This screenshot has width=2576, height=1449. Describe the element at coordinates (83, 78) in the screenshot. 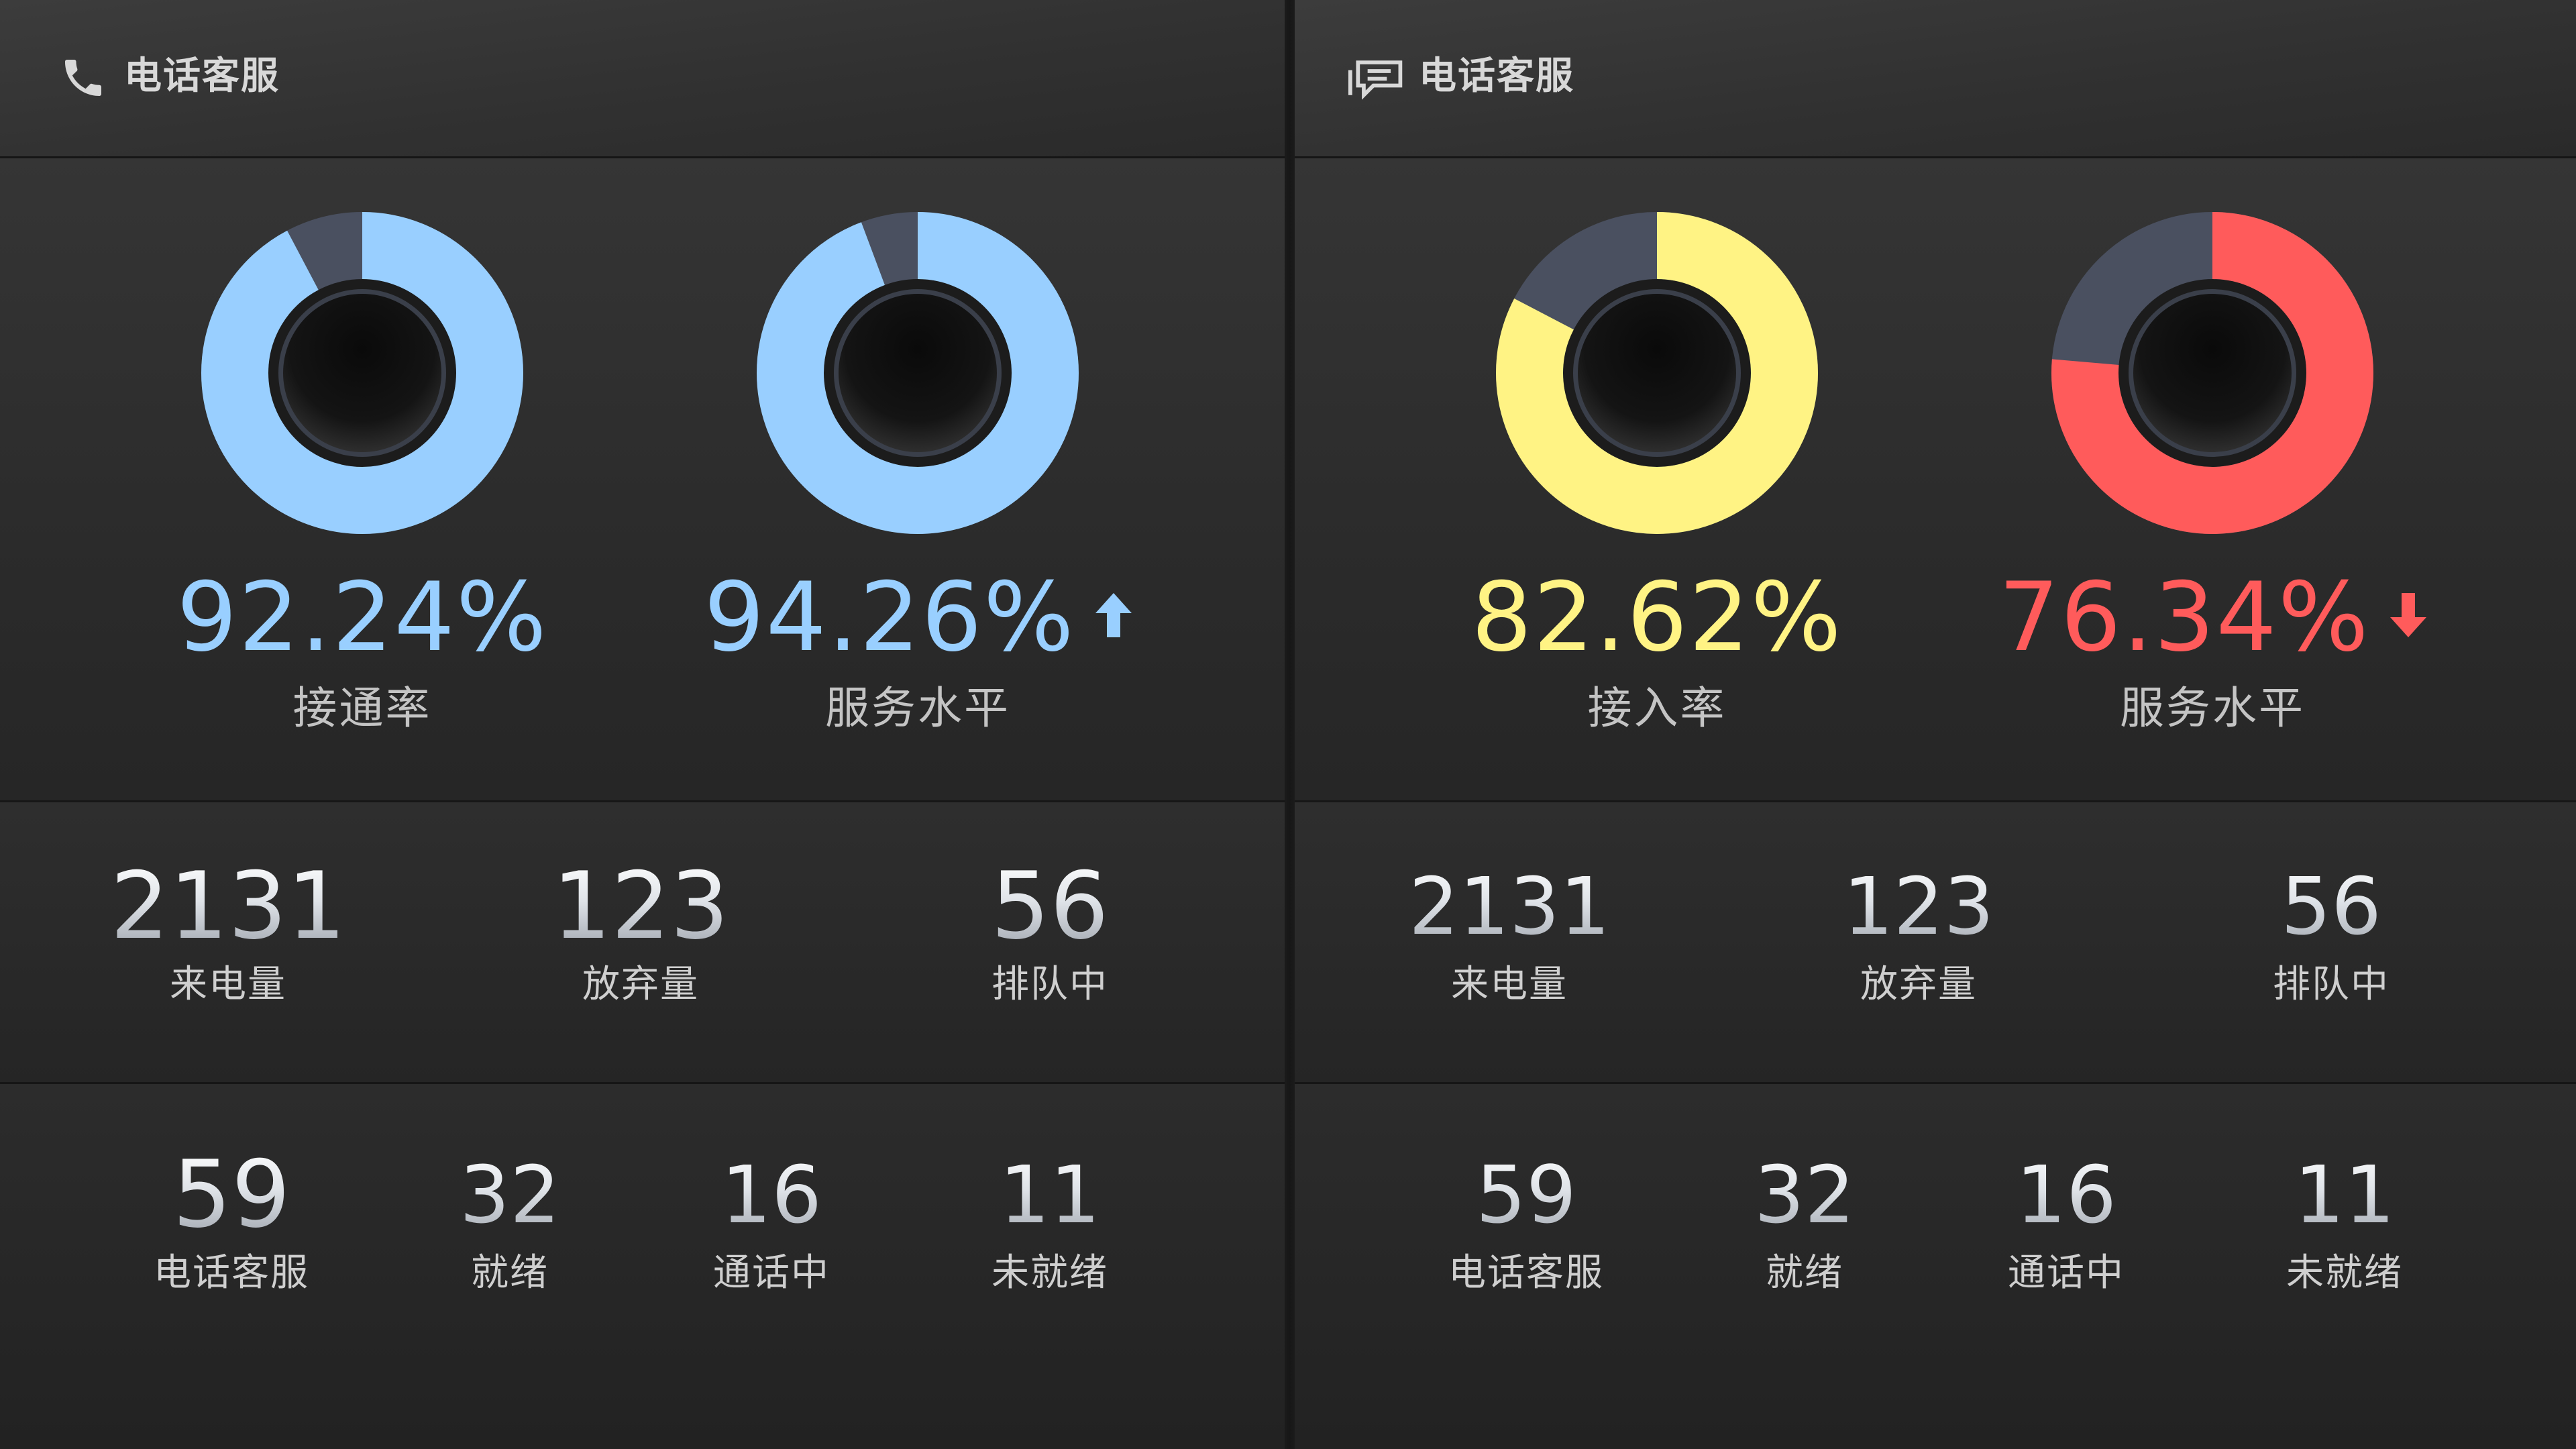

I see `phone-icon` at that location.